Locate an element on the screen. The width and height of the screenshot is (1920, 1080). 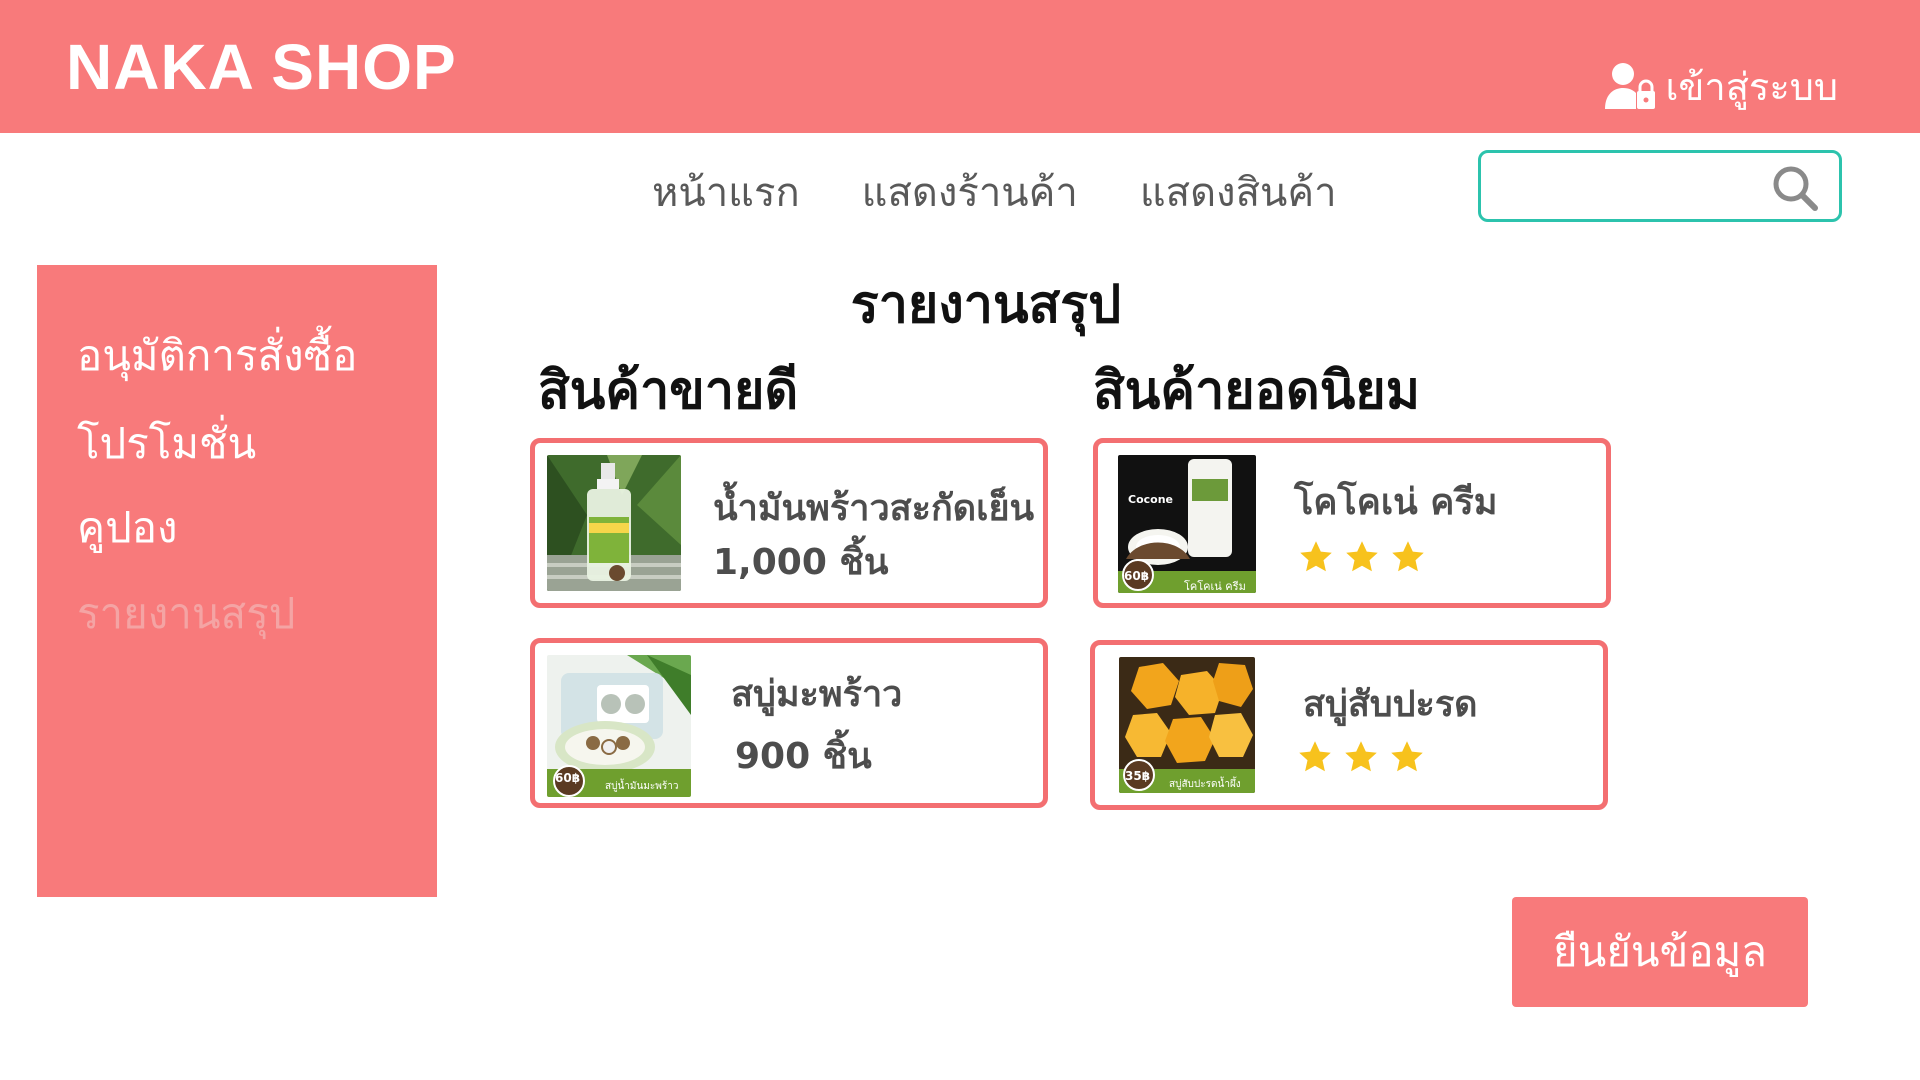
brand-logo: NAKA SHOP is located at coordinates (261, 67).